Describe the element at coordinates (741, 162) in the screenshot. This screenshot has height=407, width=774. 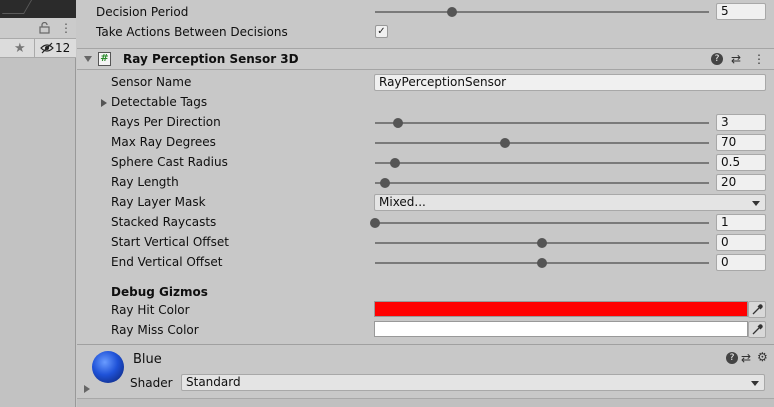
I see `sphere-cast-radius-field: 0.5` at that location.